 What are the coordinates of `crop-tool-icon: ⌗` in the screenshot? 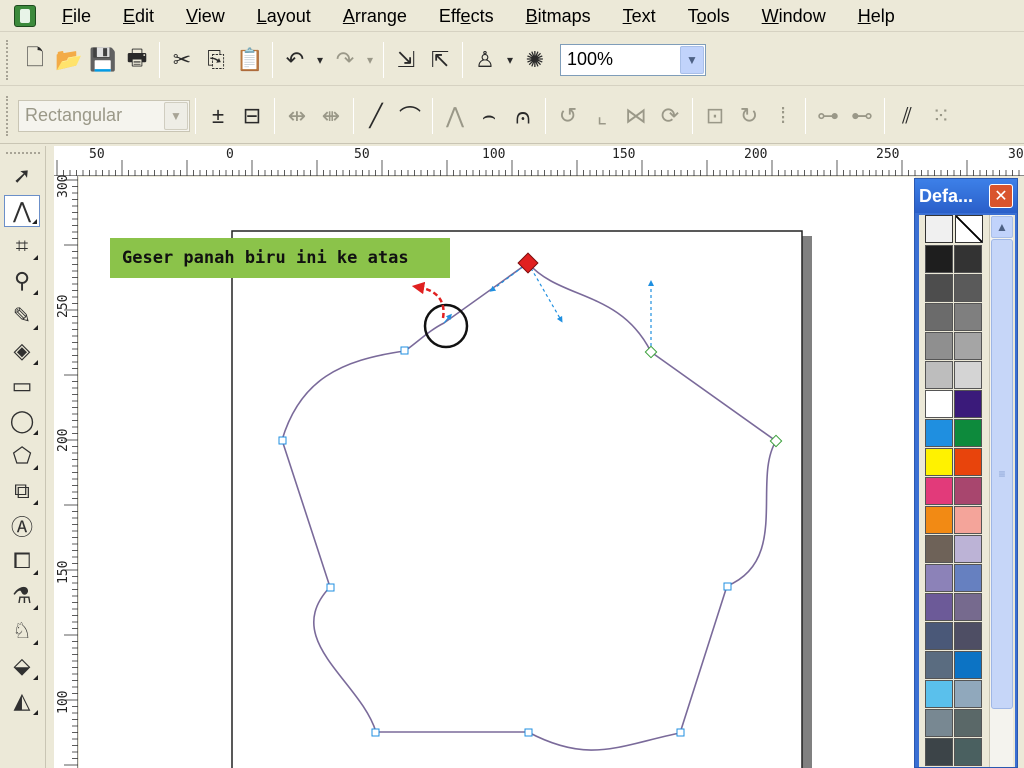 It's located at (22, 246).